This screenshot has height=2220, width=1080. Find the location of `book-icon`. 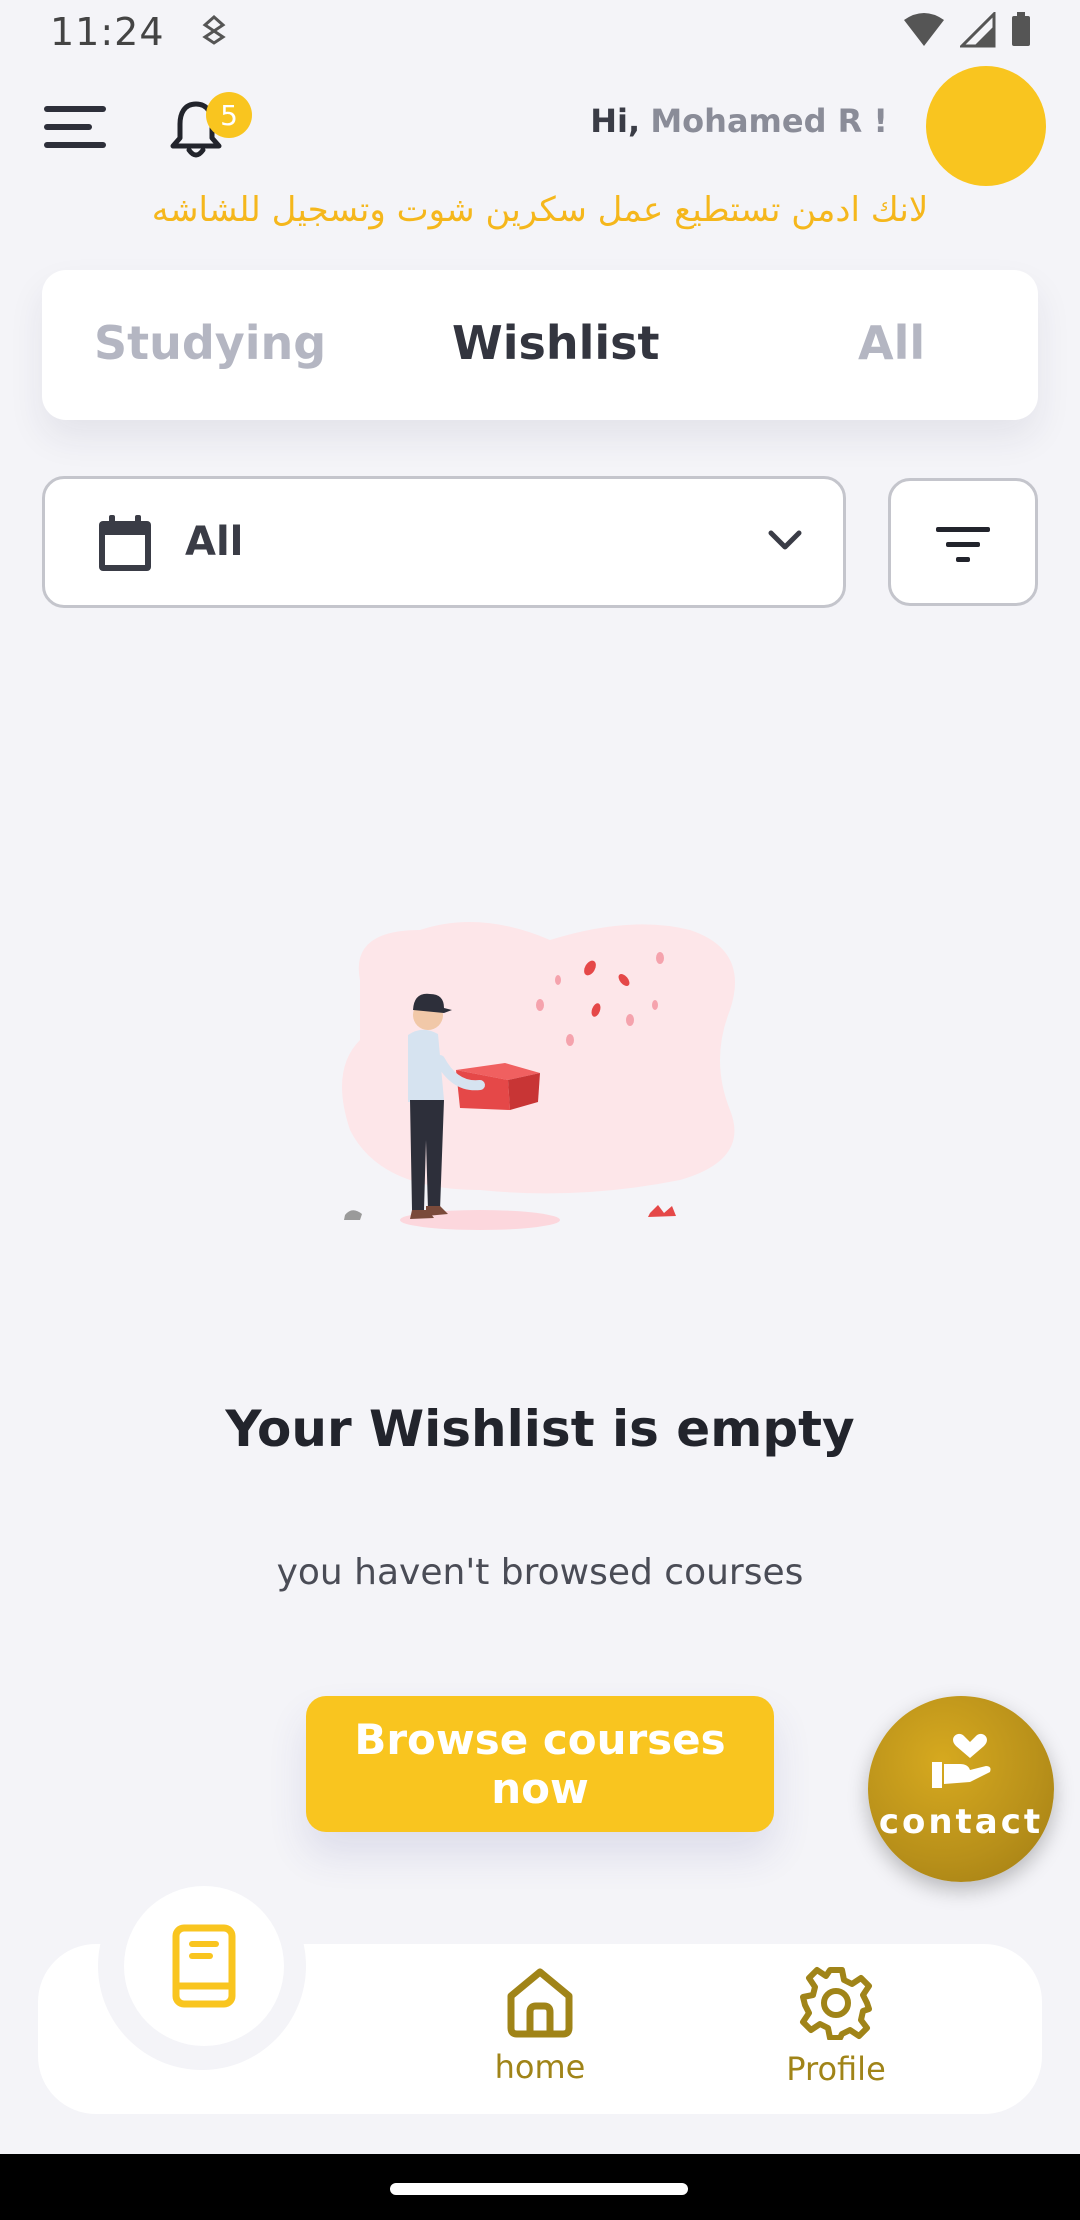

book-icon is located at coordinates (204, 1966).